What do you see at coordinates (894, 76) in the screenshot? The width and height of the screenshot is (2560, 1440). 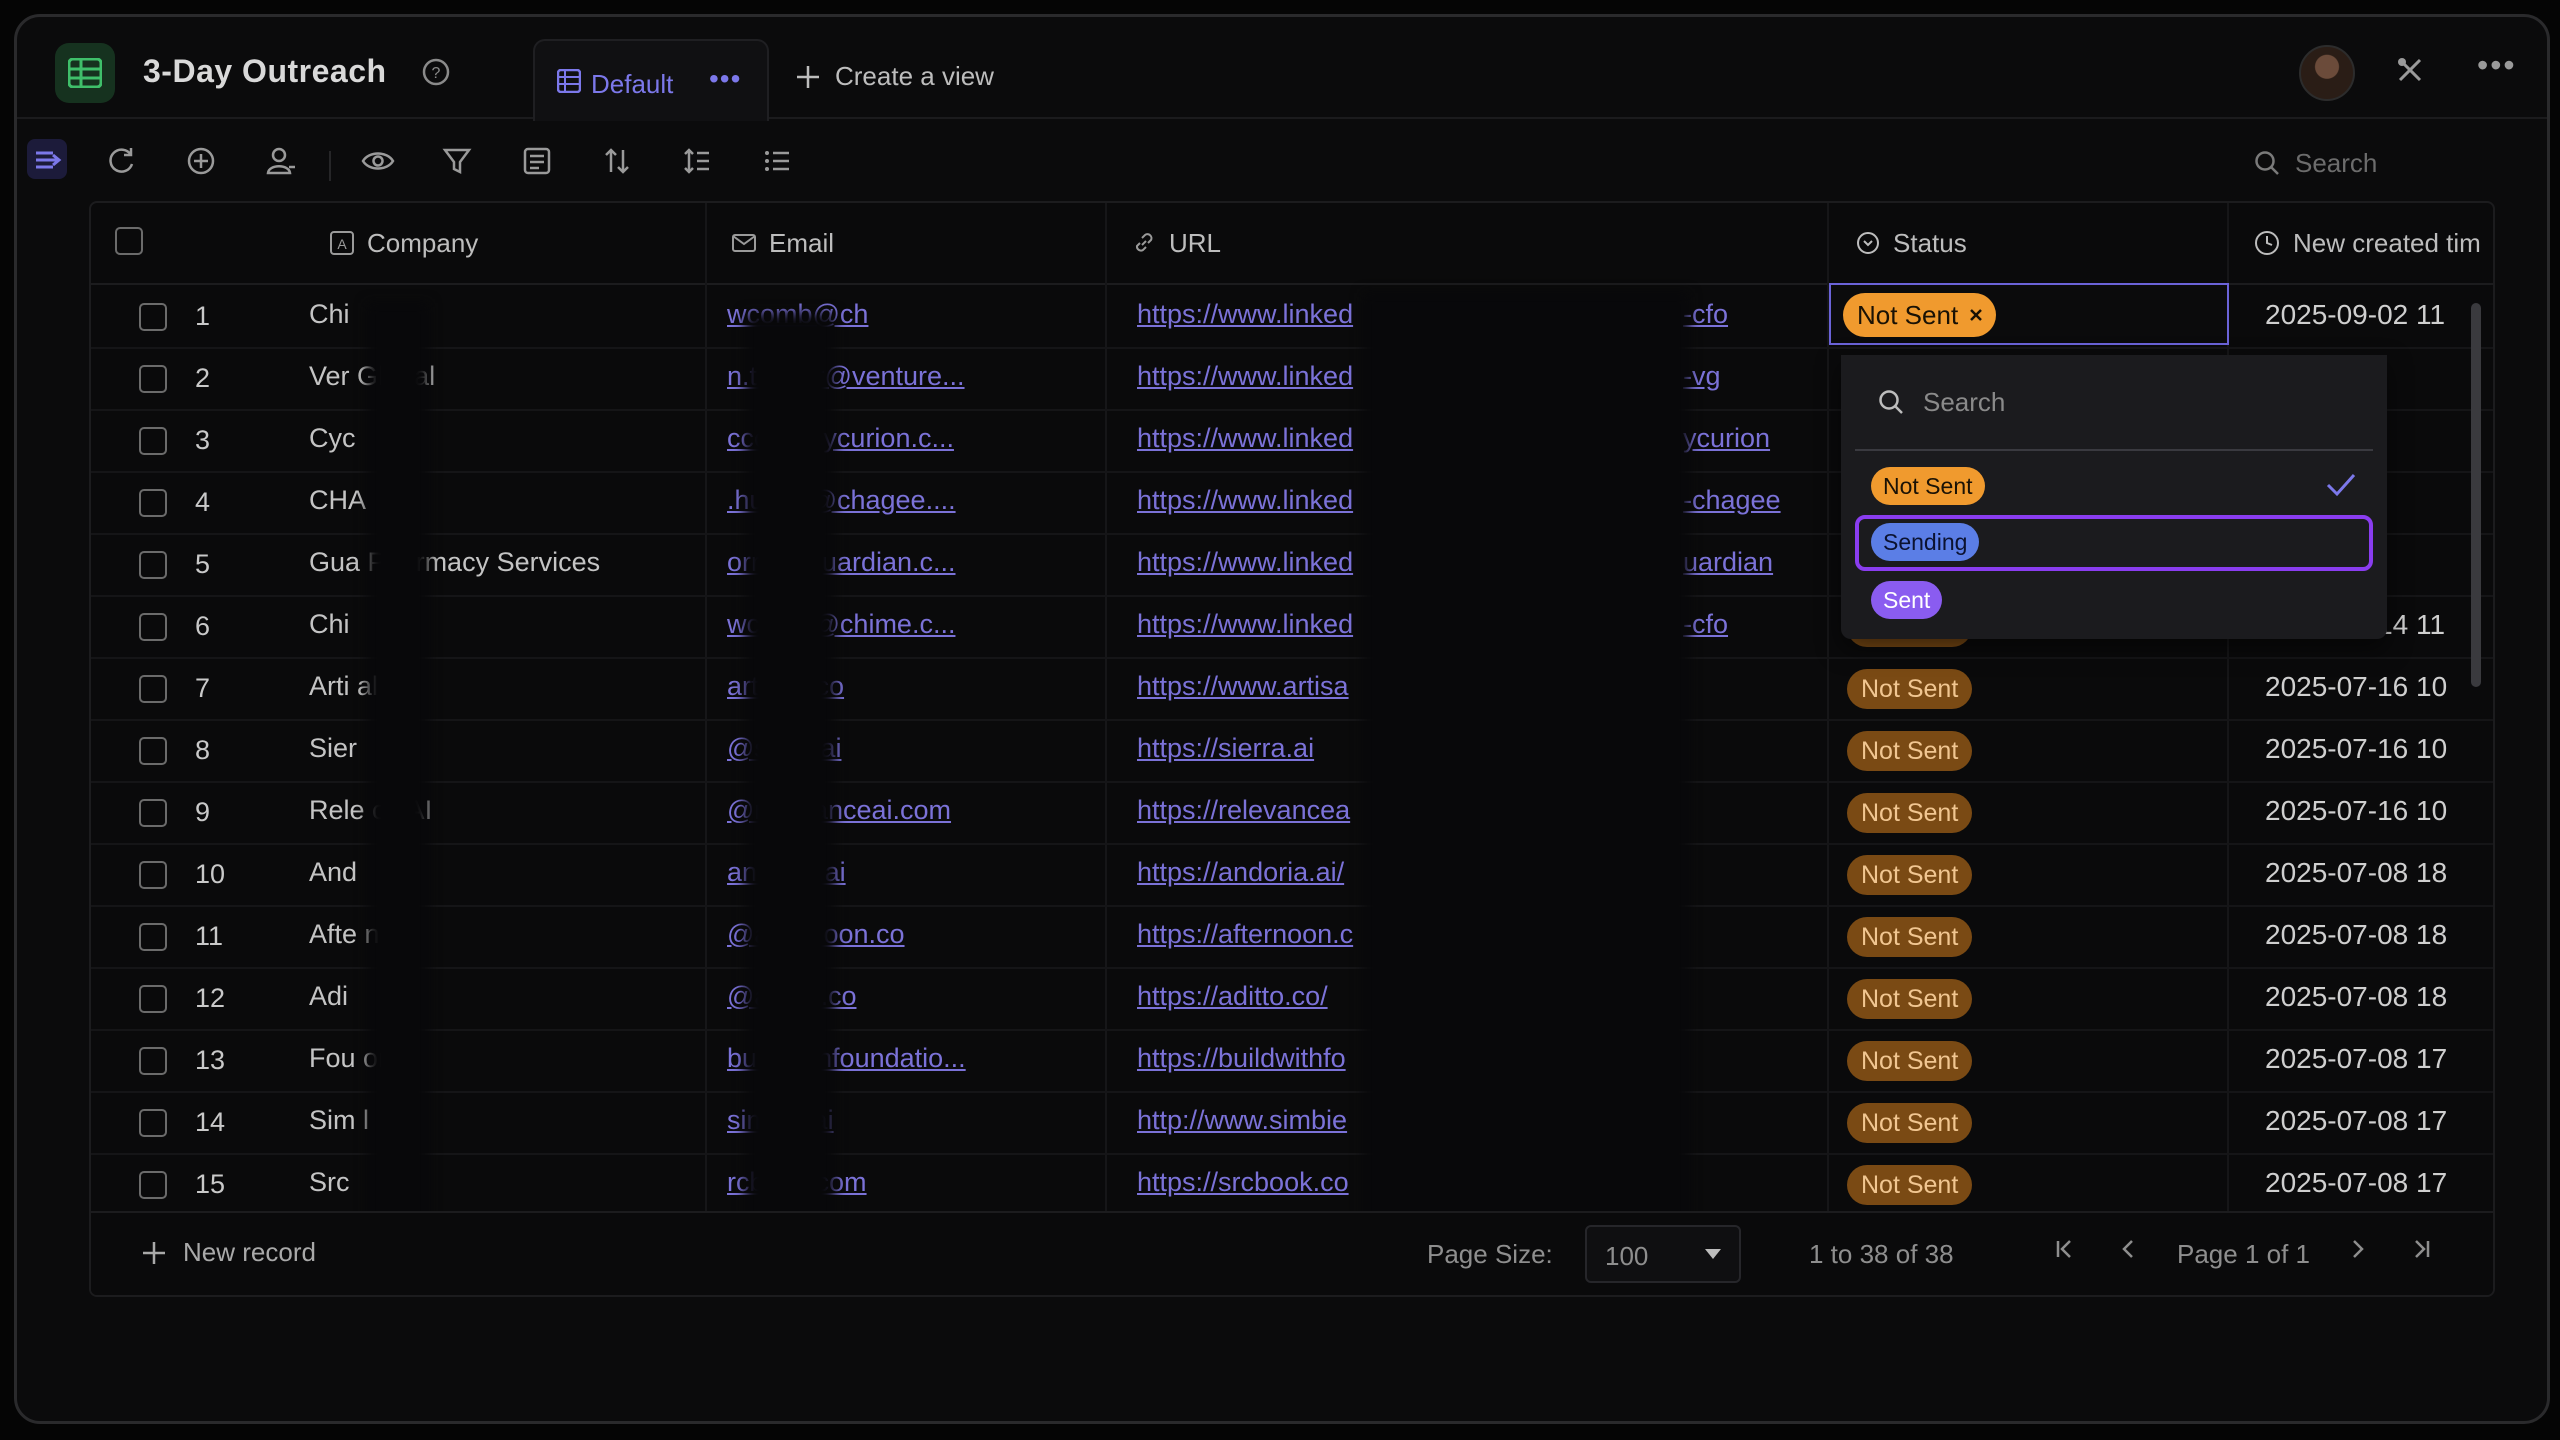 I see `create-view-button: Create a view` at bounding box center [894, 76].